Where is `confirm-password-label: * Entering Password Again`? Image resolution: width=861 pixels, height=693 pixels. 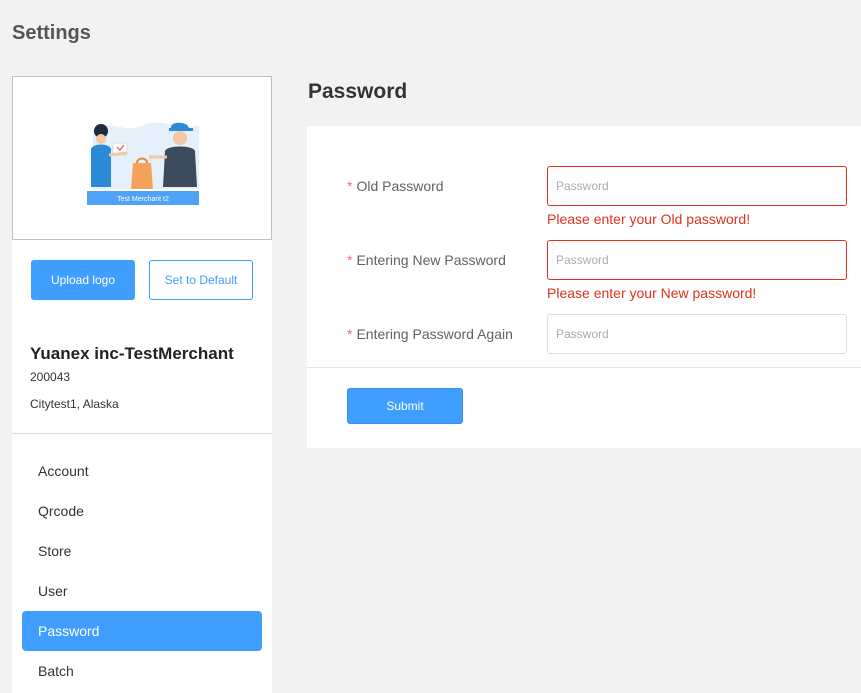
confirm-password-label: * Entering Password Again is located at coordinates (430, 334).